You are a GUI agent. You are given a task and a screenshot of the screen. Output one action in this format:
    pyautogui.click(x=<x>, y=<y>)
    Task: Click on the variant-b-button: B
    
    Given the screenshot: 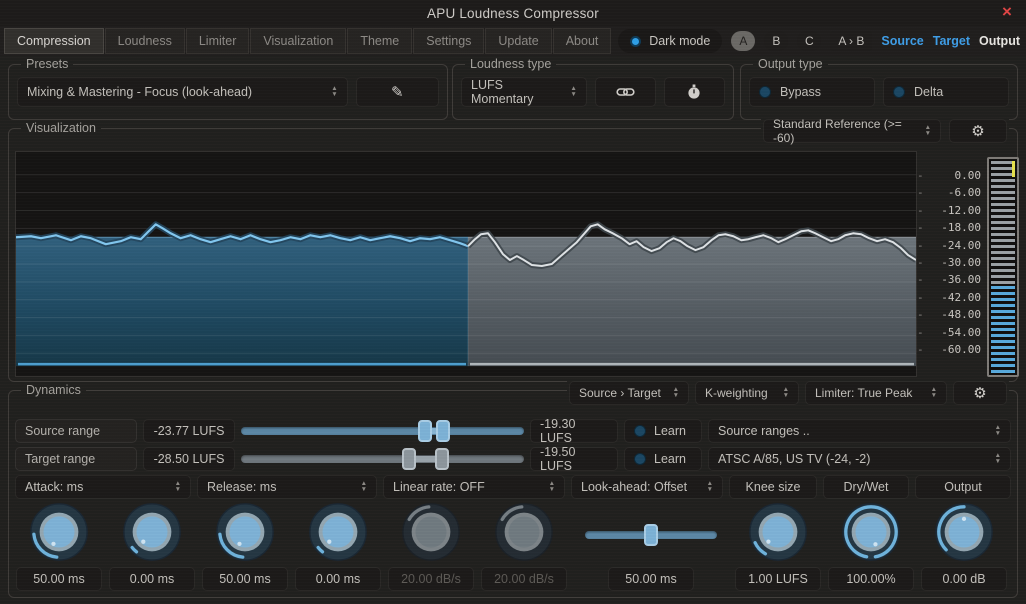 What is the action you would take?
    pyautogui.click(x=776, y=41)
    